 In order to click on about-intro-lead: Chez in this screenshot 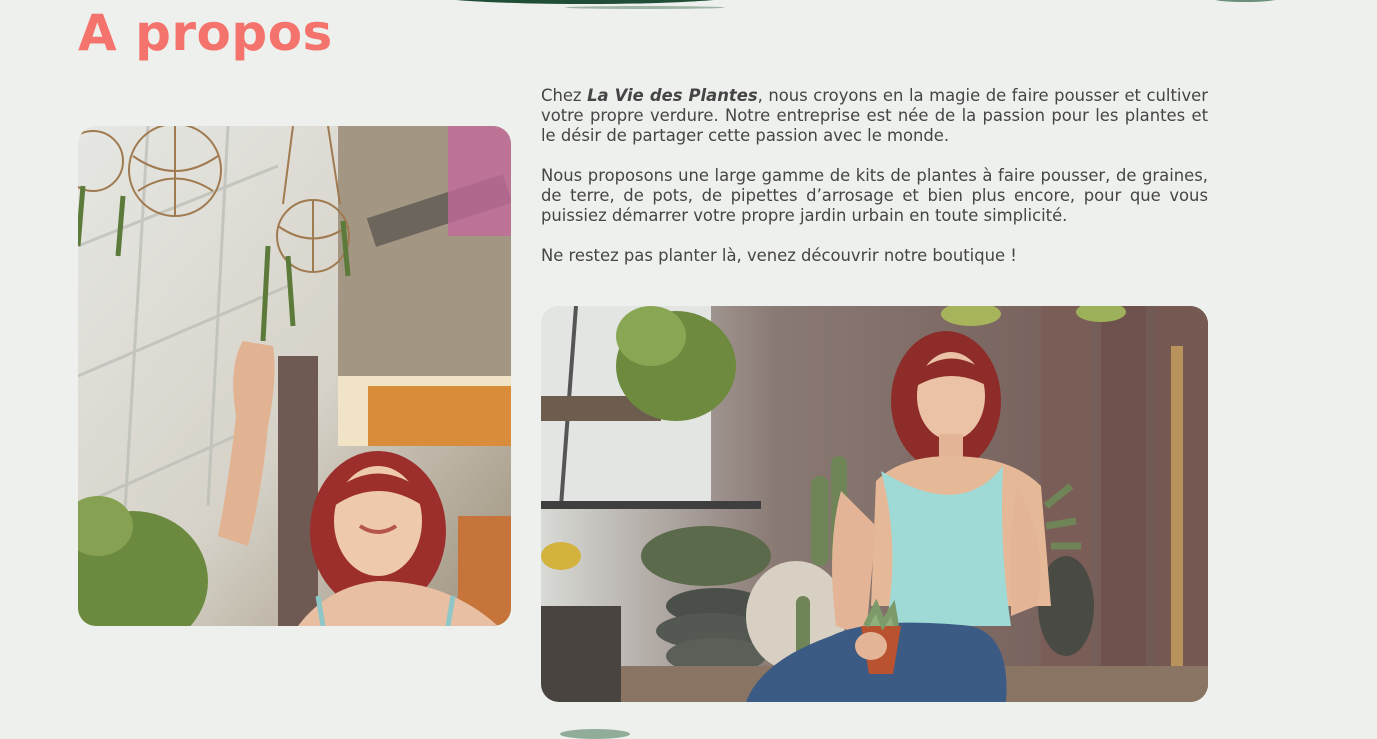, I will do `click(564, 95)`.